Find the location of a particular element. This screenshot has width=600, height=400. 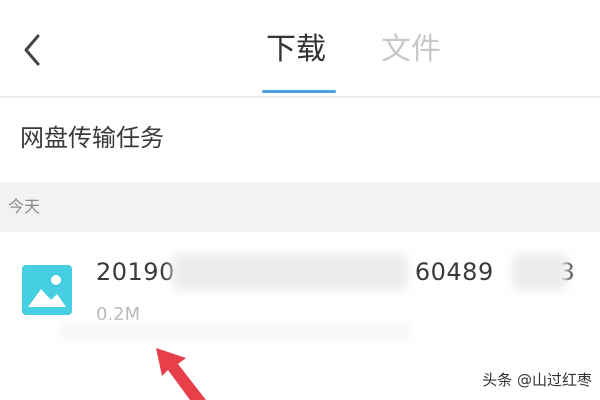

watermark: 头条 @山过红枣 is located at coordinates (537, 380).